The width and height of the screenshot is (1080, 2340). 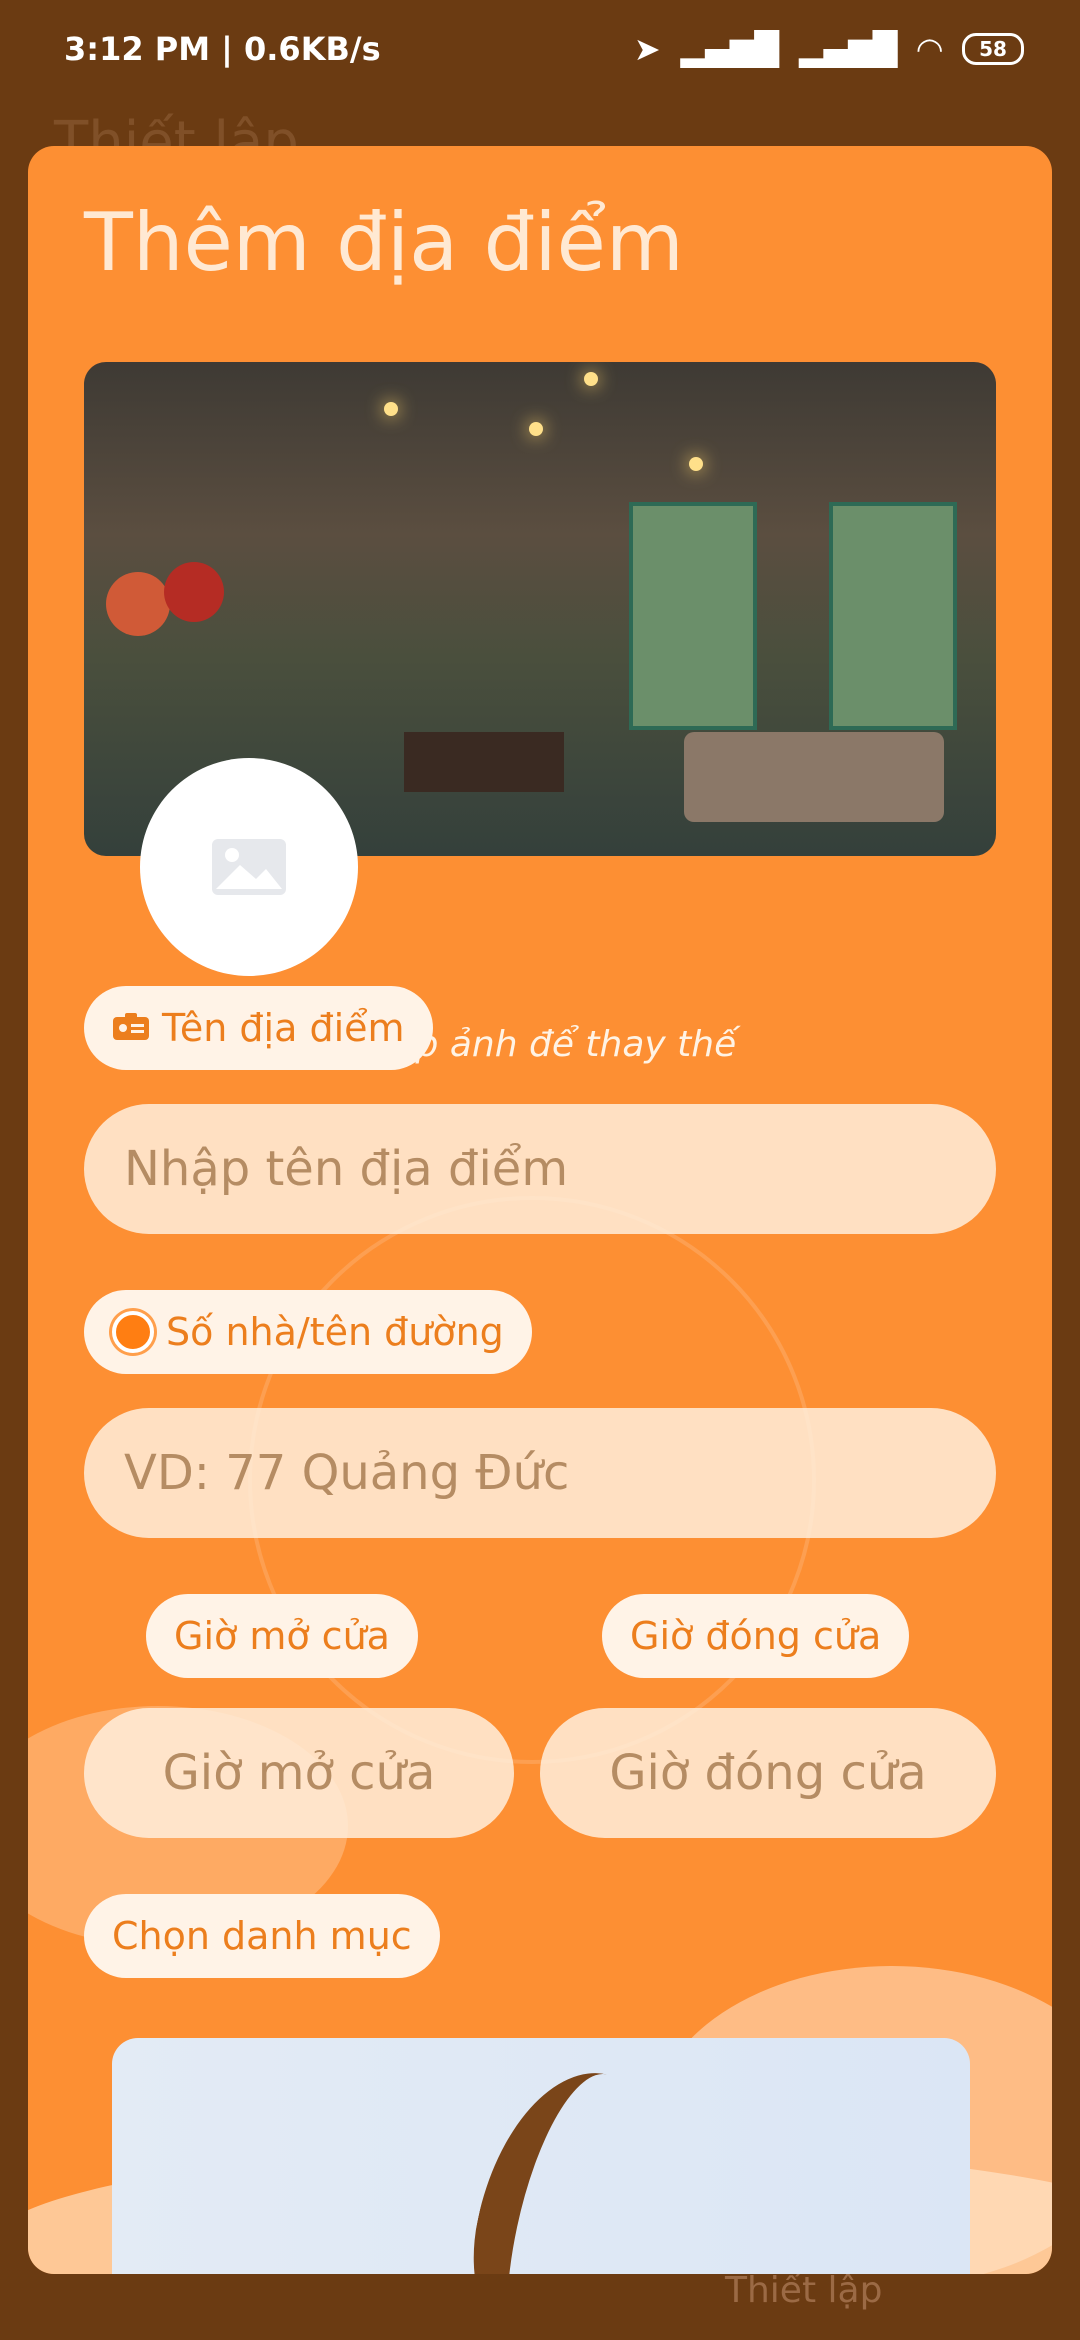 What do you see at coordinates (262, 1936) in the screenshot?
I see `category-label: Chọn danh mục` at bounding box center [262, 1936].